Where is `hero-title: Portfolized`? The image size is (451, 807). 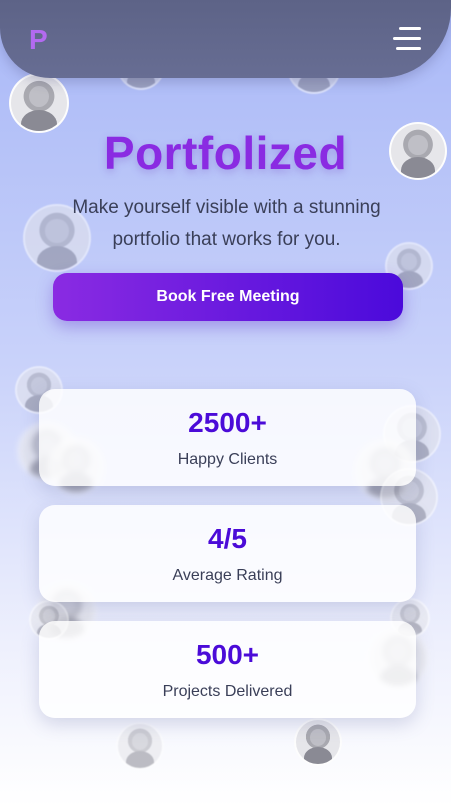
hero-title: Portfolized is located at coordinates (225, 153).